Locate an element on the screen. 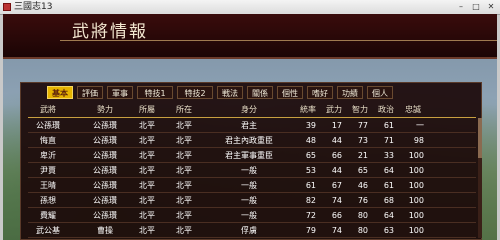 This screenshot has height=240, width=500. cell-war: 44 is located at coordinates (336, 140).